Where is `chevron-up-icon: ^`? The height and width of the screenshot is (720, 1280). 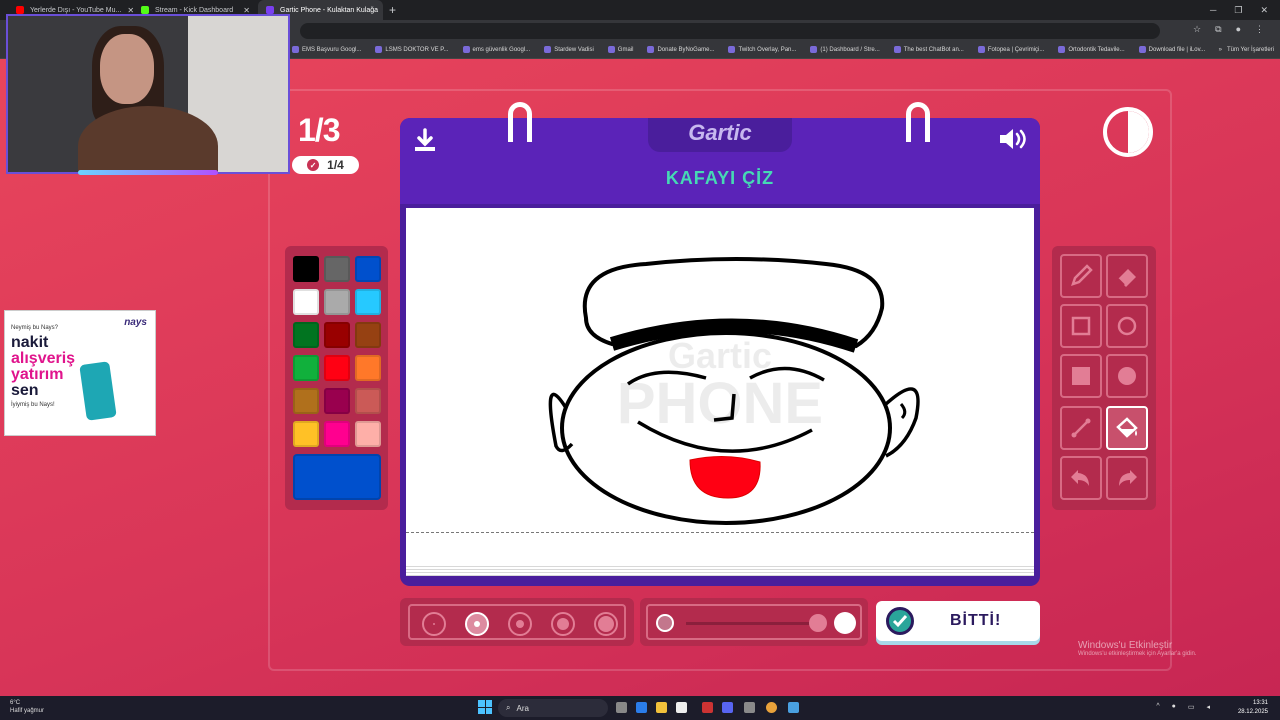
chevron-up-icon: ^ is located at coordinates (1157, 707).